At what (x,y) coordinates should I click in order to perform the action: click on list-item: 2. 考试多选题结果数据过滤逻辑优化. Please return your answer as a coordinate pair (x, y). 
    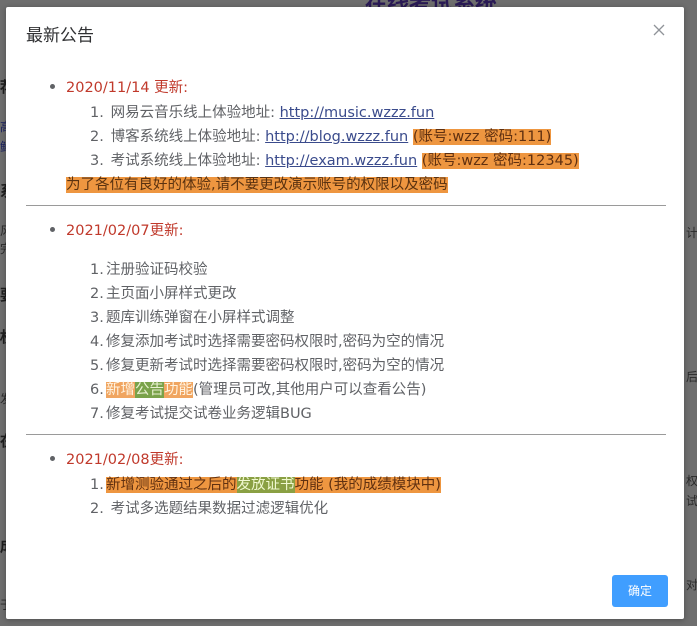
    Looking at the image, I should click on (209, 509).